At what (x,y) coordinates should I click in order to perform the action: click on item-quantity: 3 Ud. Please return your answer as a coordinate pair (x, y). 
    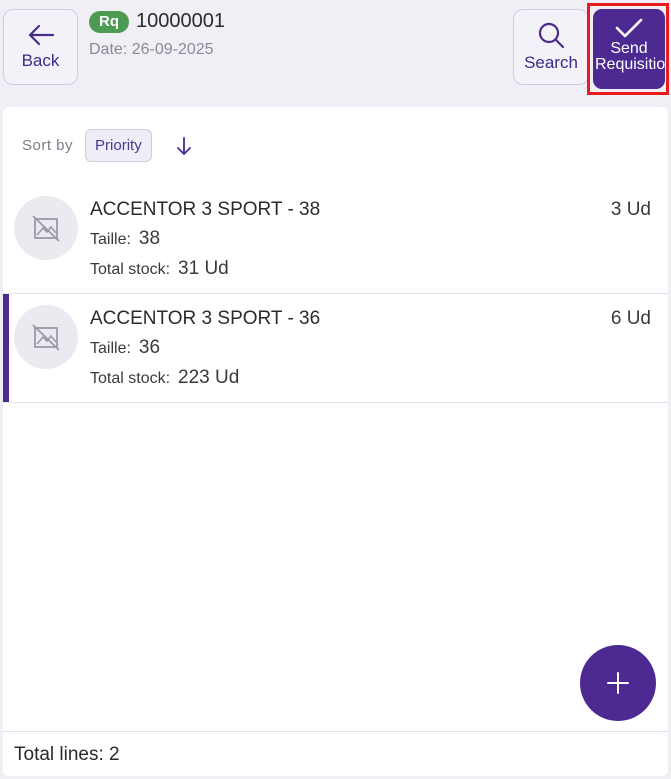
    Looking at the image, I should click on (630, 209).